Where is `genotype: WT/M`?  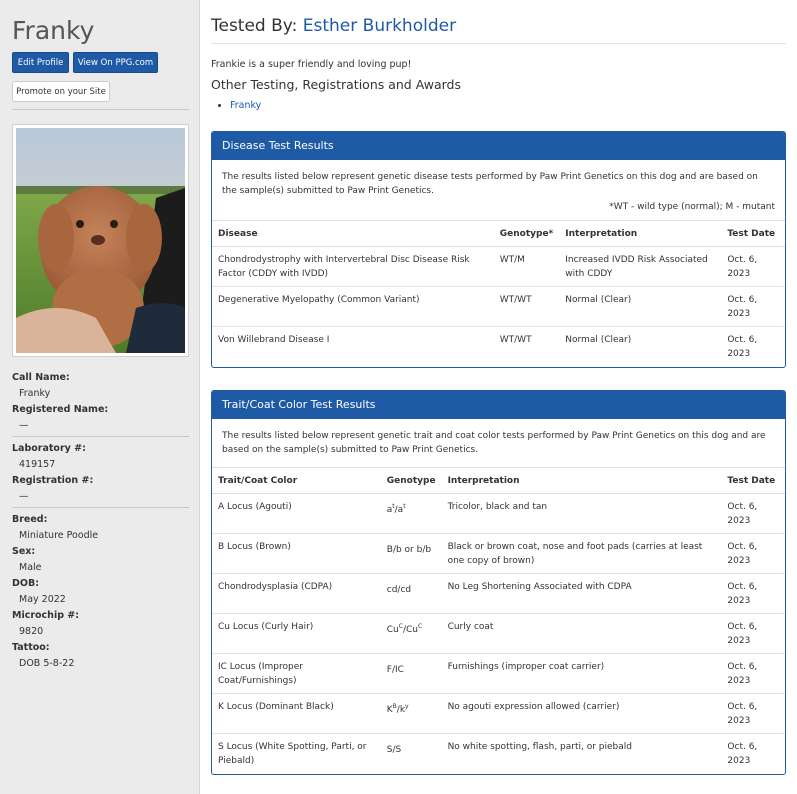
genotype: WT/M is located at coordinates (526, 266).